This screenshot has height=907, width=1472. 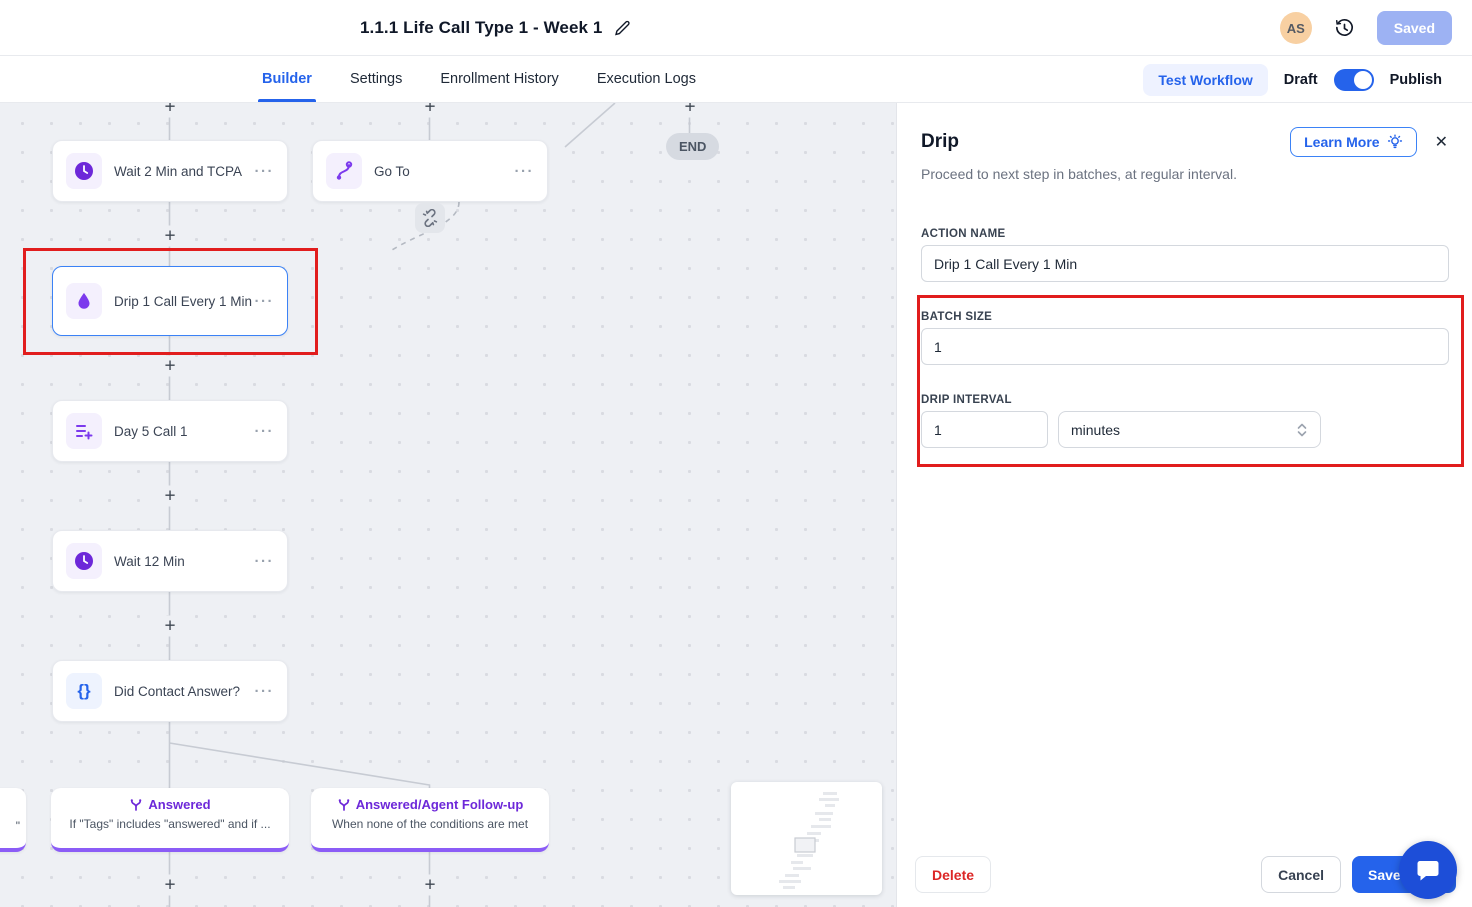 What do you see at coordinates (84, 301) in the screenshot?
I see `droplet-icon` at bounding box center [84, 301].